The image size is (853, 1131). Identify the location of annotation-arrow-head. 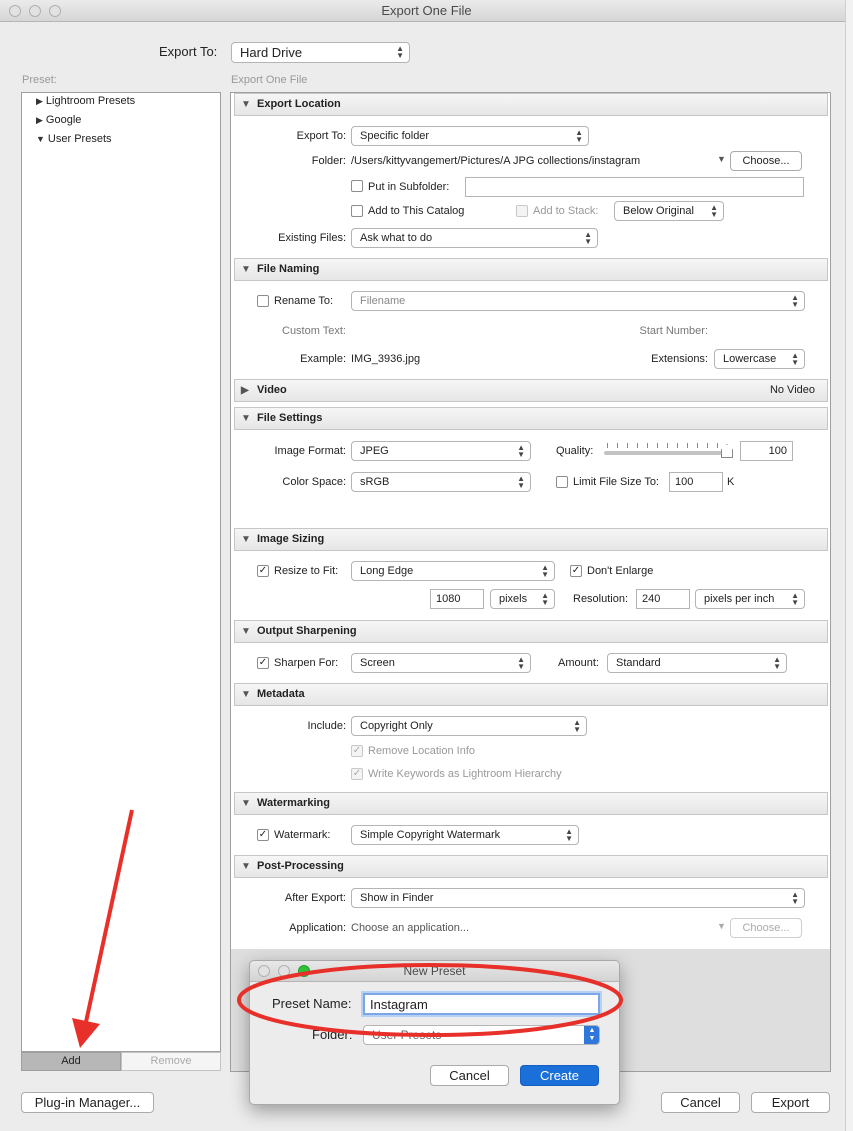
(86, 1033).